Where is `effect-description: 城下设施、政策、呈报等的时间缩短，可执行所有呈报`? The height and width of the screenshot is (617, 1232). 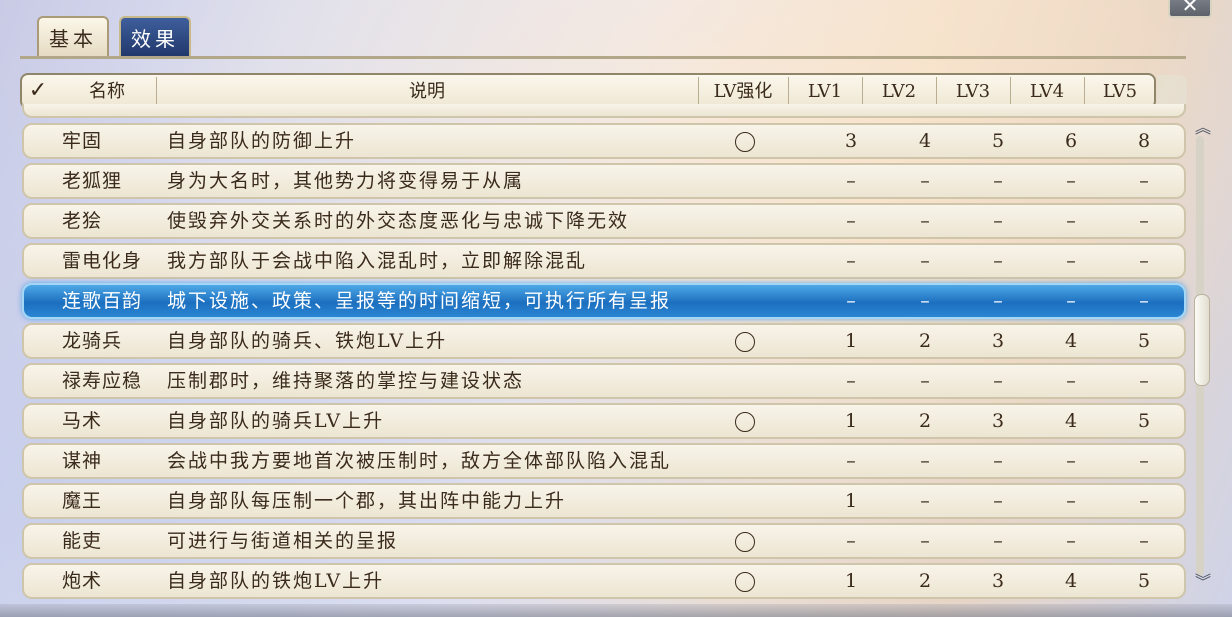
effect-description: 城下设施、政策、呈报等的时间缩短，可执行所有呈报 is located at coordinates (419, 301).